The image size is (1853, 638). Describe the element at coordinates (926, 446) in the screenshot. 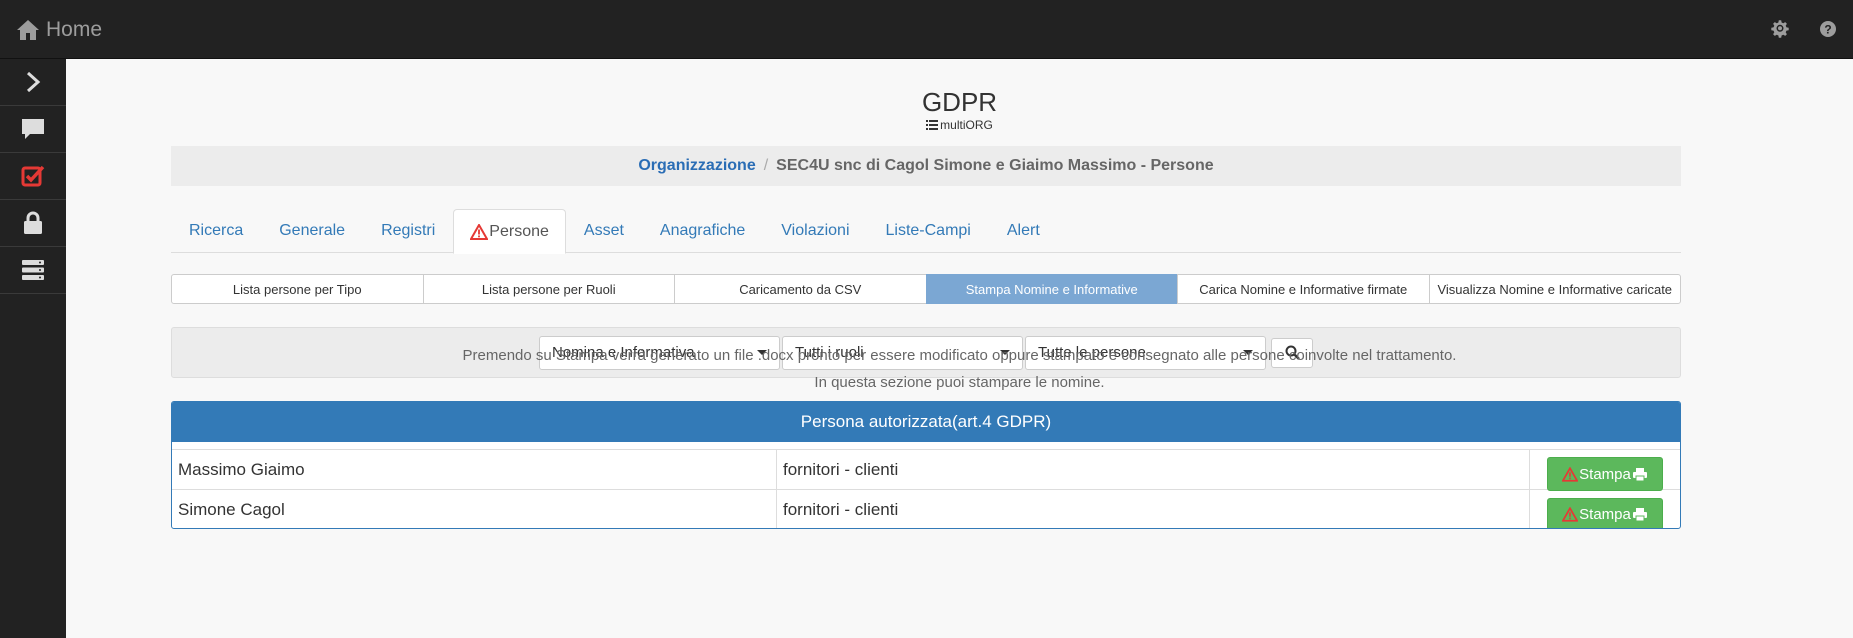

I see `panel-spacer` at that location.